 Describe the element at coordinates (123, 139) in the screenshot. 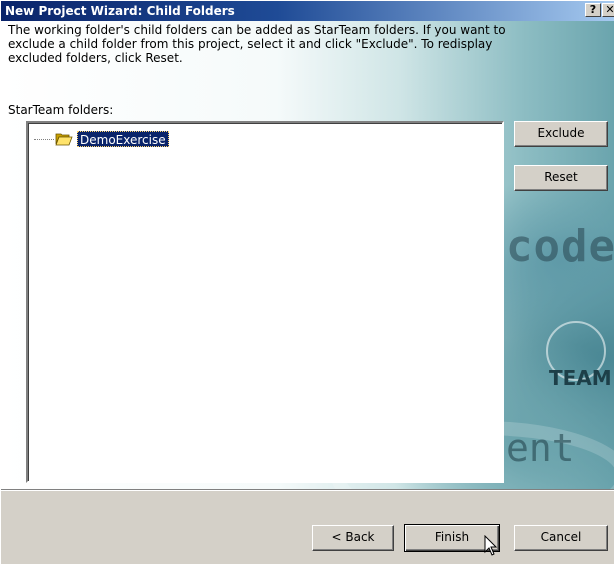

I see `tree-item-label: DemoExercise` at that location.